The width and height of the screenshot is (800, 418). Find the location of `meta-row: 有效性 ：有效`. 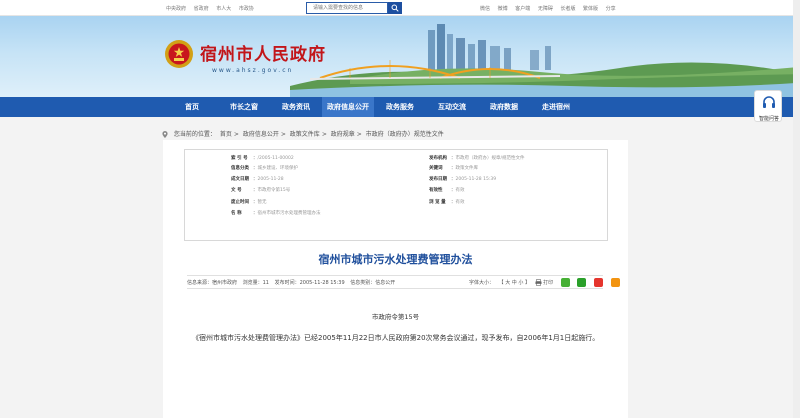

meta-row: 有效性 ：有效 is located at coordinates (447, 190).